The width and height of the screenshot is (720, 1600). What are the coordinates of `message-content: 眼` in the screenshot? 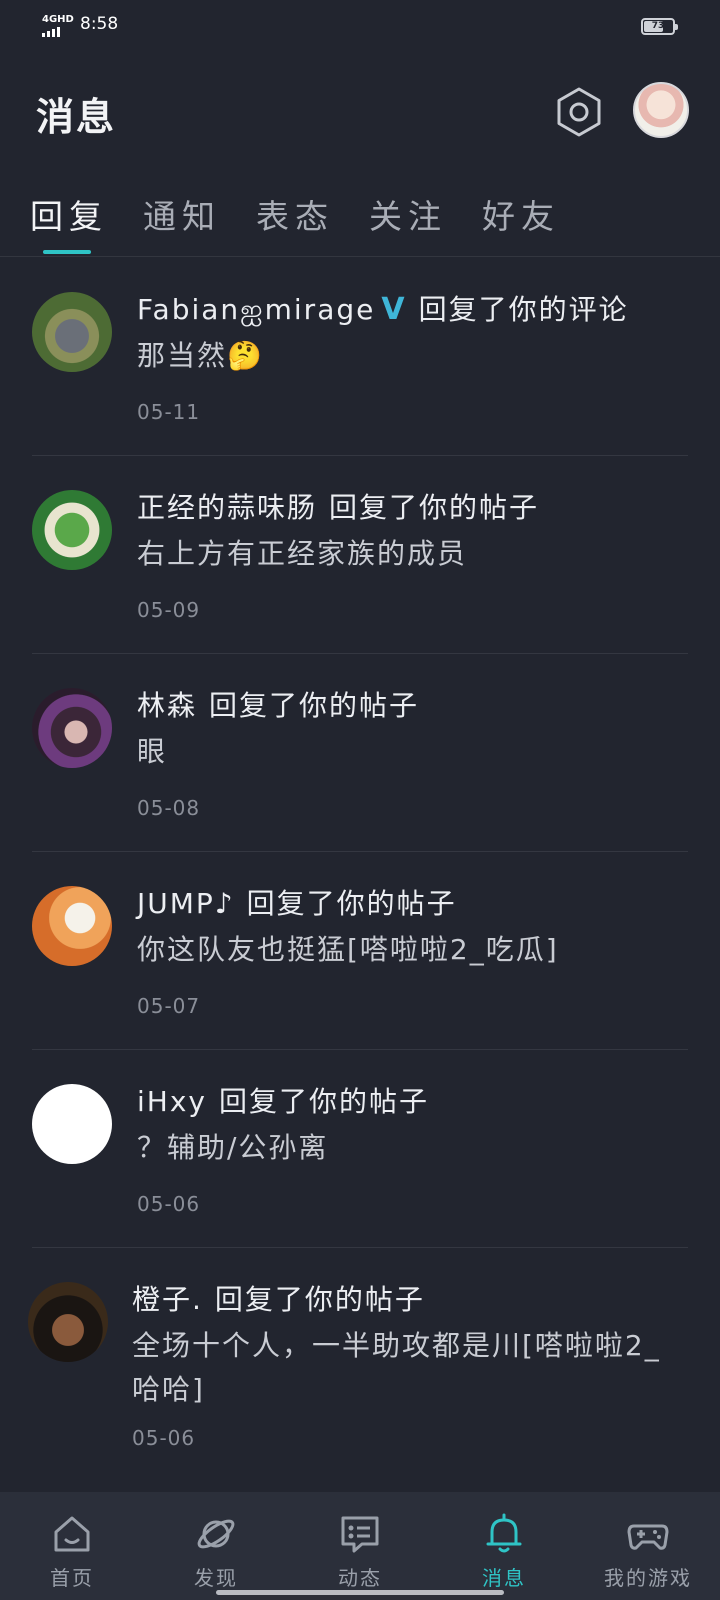 It's located at (152, 751).